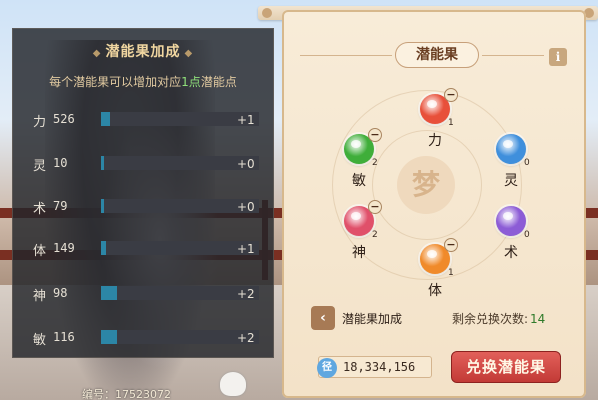  Describe the element at coordinates (451, 245) in the screenshot. I see `remove-ti-button: −` at that location.